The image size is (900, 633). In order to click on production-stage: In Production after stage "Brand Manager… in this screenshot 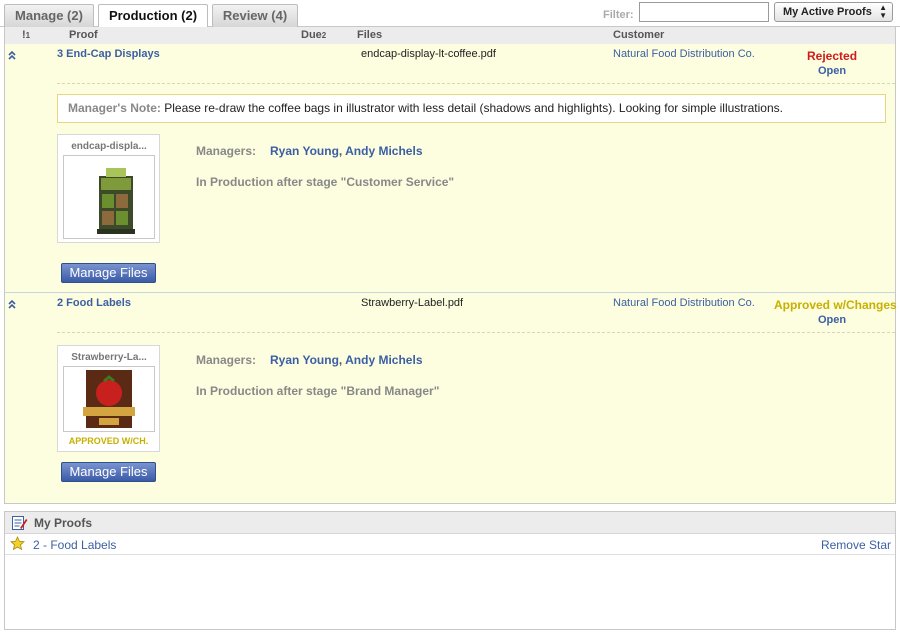, I will do `click(318, 391)`.